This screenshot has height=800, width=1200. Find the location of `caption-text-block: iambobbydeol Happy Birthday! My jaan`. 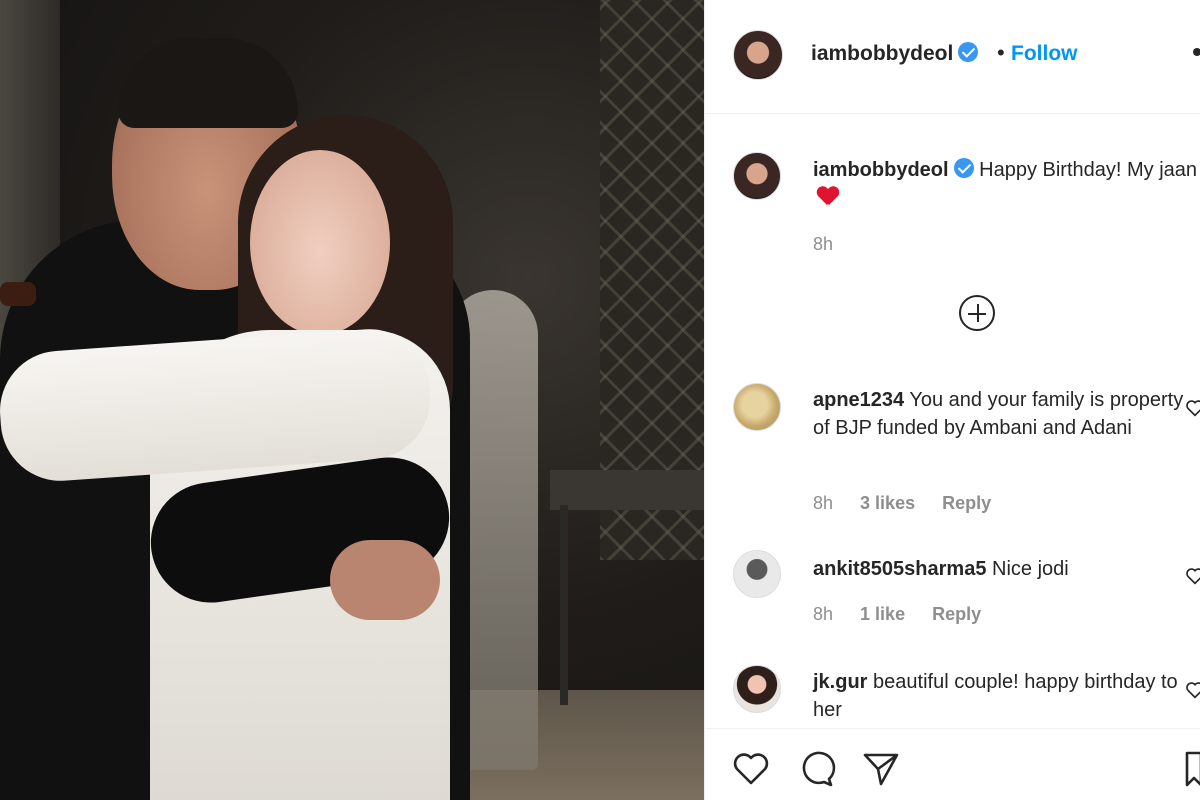

caption-text-block: iambobbydeol Happy Birthday! My jaan is located at coordinates (1006, 184).